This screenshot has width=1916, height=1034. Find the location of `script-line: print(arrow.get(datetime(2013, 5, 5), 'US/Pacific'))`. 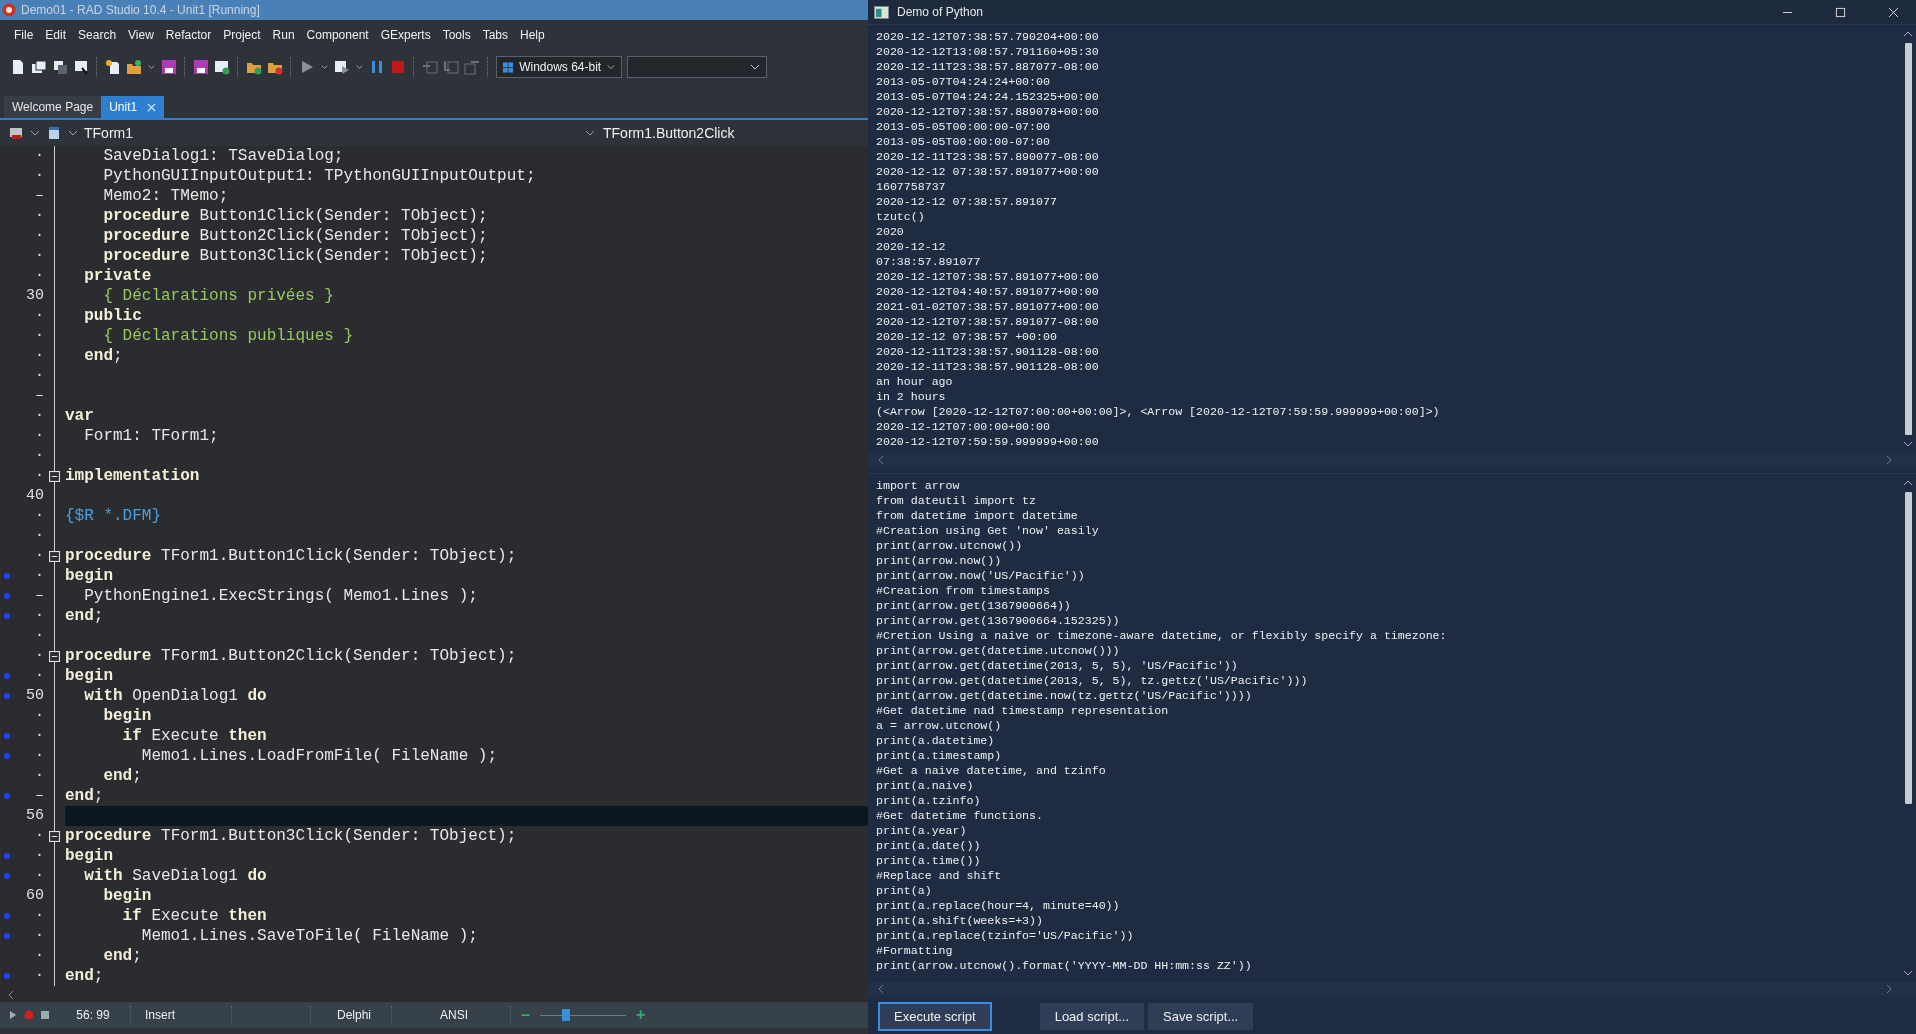

script-line: print(arrow.get(datetime(2013, 5, 5), 'US/Pacific')) is located at coordinates (1057, 665).